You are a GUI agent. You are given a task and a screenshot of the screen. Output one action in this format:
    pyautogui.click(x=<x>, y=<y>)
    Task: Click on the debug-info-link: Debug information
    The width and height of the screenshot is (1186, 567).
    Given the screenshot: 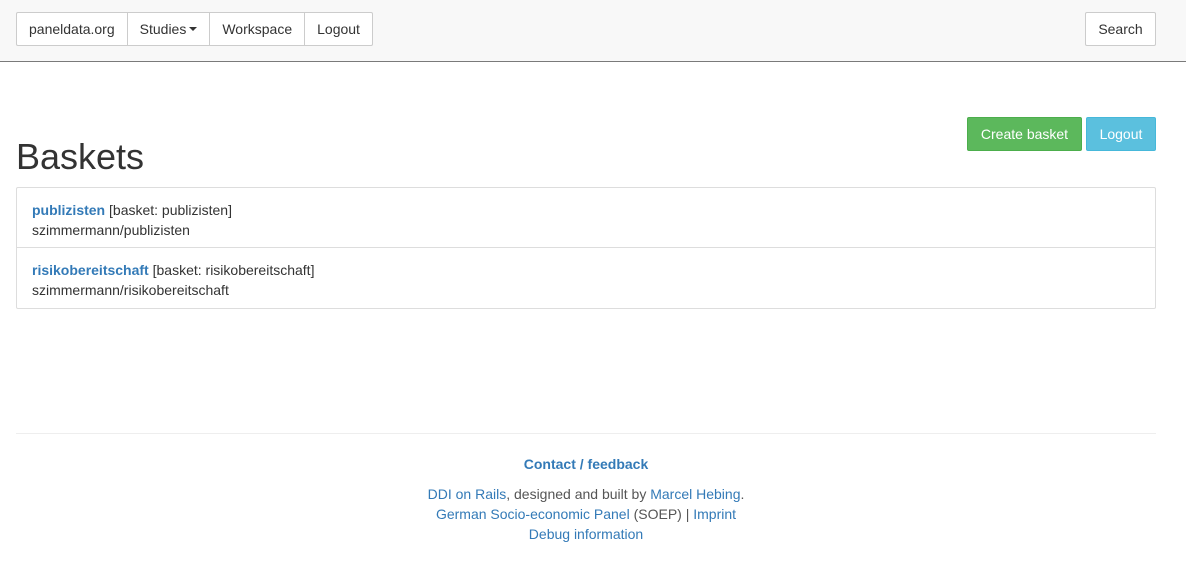 What is the action you would take?
    pyautogui.click(x=586, y=534)
    